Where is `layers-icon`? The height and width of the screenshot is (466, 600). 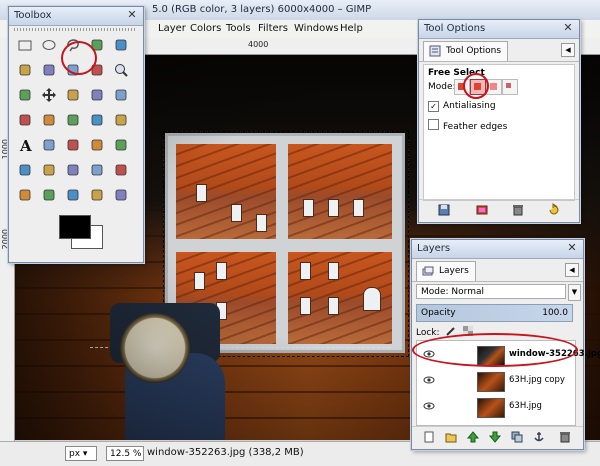
layers-icon is located at coordinates (428, 271).